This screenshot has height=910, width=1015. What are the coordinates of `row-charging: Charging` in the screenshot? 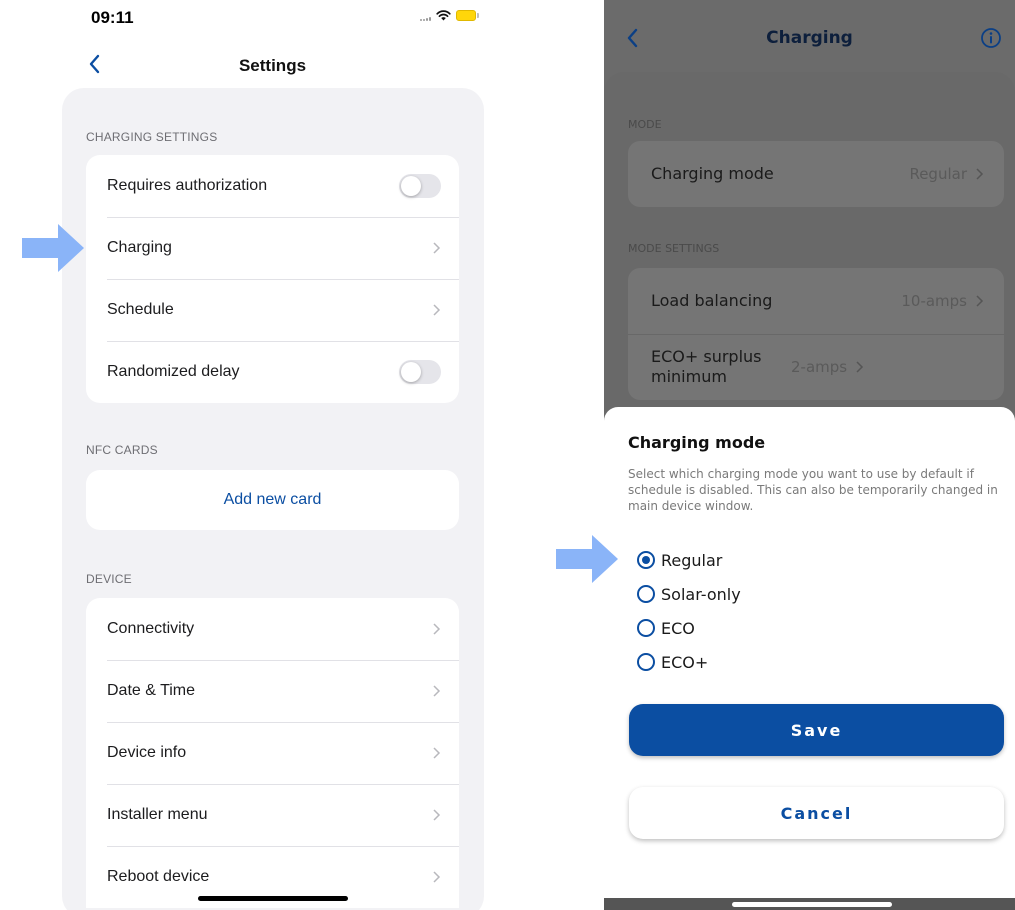 It's located at (272, 248).